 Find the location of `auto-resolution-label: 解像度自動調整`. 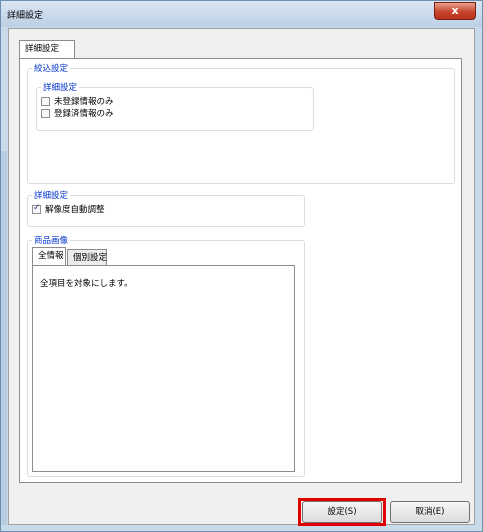

auto-resolution-label: 解像度自動調整 is located at coordinates (75, 210).